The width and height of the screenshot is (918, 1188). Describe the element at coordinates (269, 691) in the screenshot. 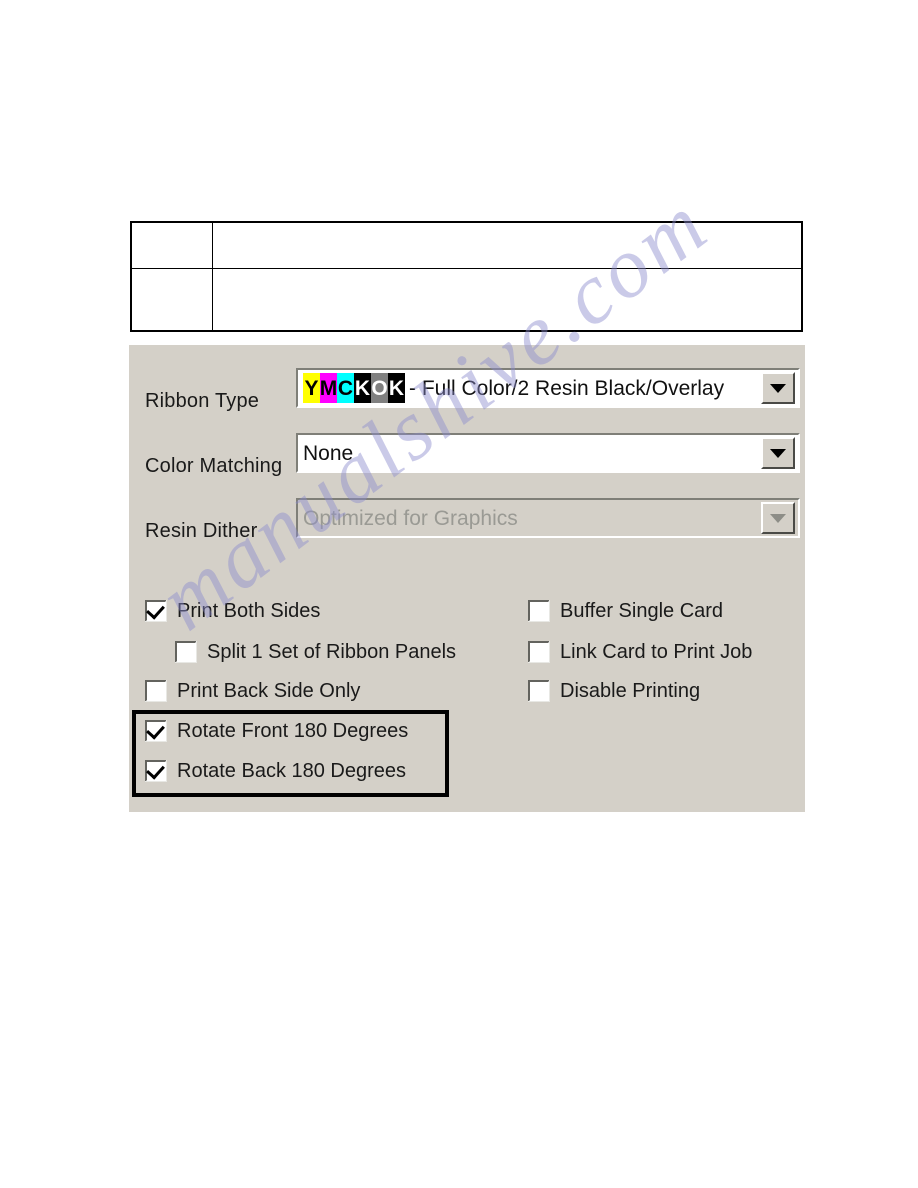

I see `checkbox-label: Print Back Side Only` at that location.